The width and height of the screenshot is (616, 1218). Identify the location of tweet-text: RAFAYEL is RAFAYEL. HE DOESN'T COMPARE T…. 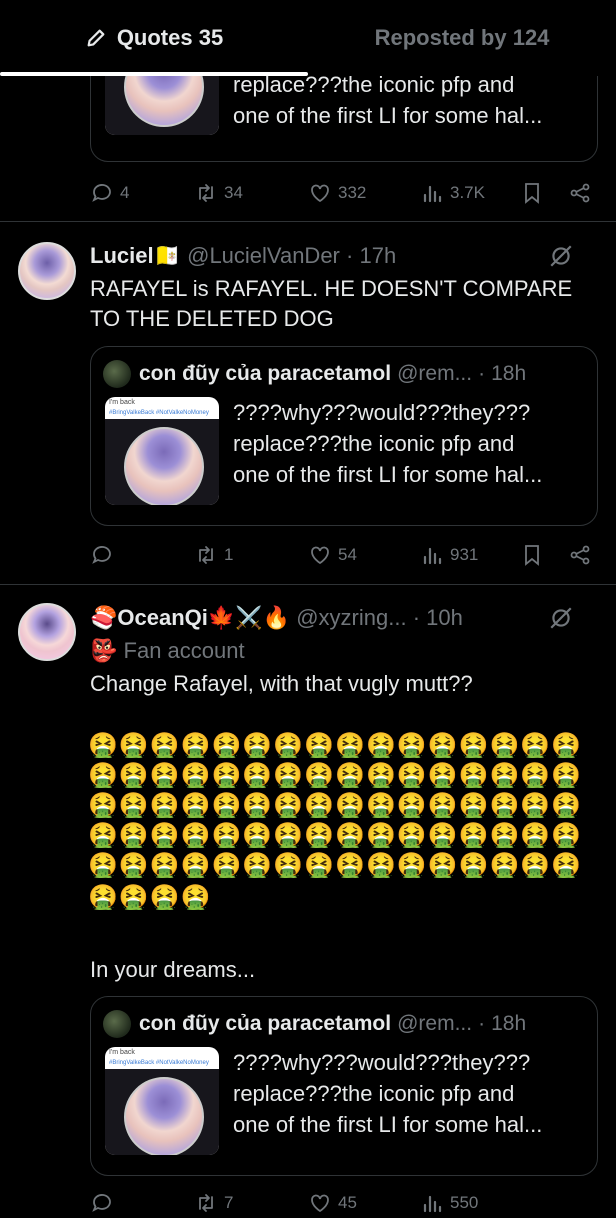
(331, 303).